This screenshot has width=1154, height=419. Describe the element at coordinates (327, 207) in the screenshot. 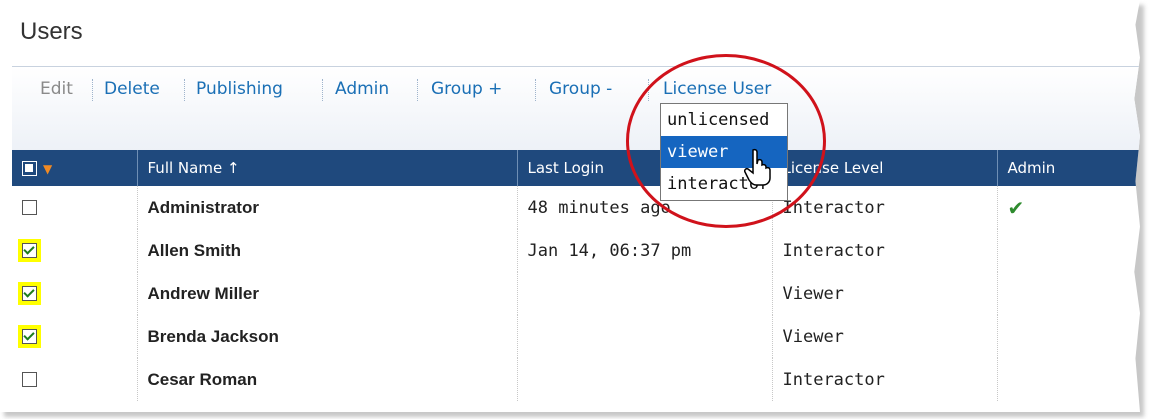

I see `user-name-link: Administrator` at that location.